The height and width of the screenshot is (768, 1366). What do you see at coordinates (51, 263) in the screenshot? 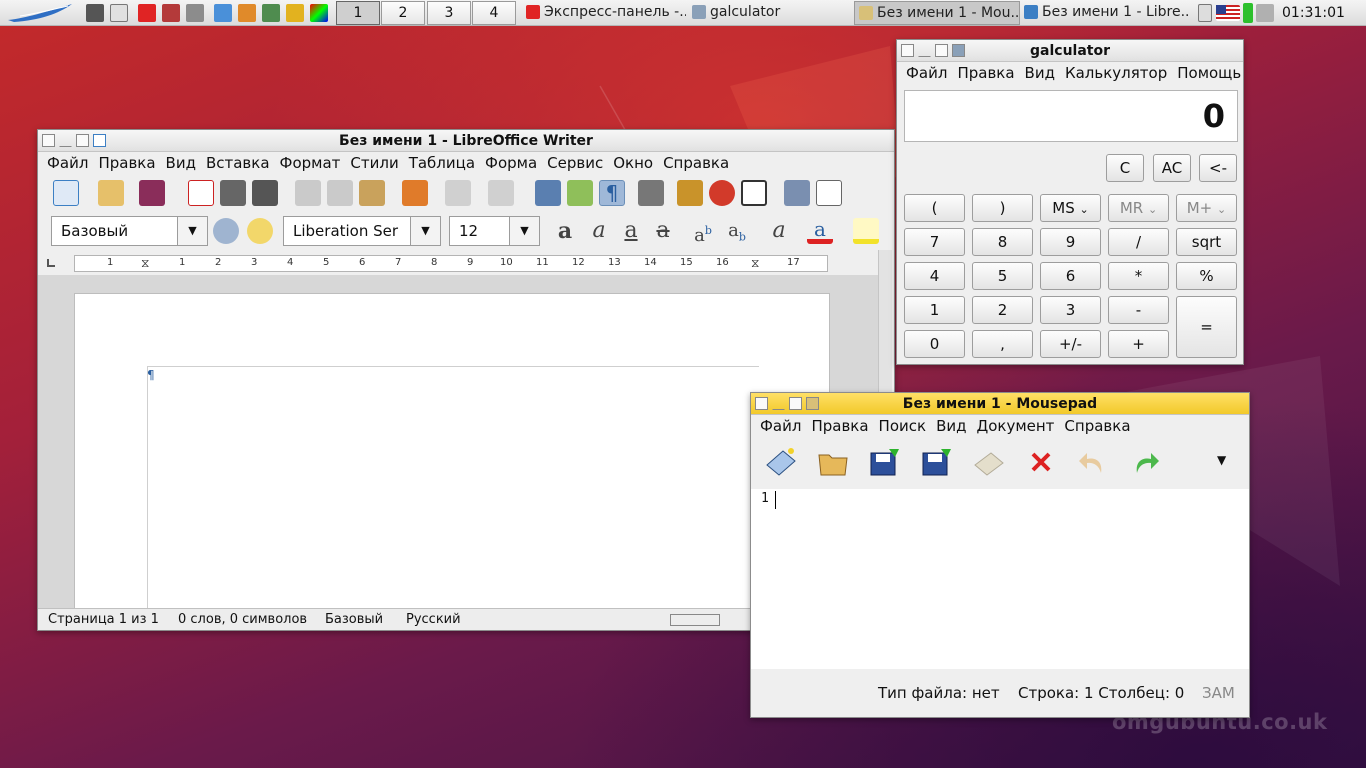
I see `tab-stop-toggle` at bounding box center [51, 263].